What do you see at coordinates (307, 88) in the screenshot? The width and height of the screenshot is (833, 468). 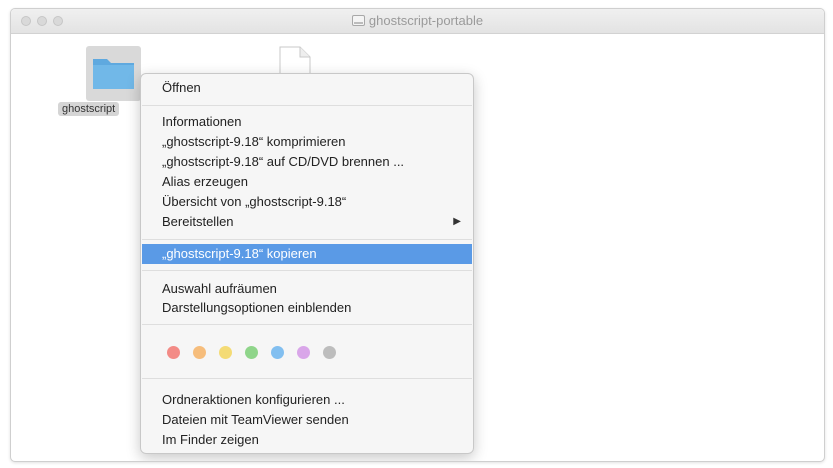 I see `menu-item-open: Öffnen` at bounding box center [307, 88].